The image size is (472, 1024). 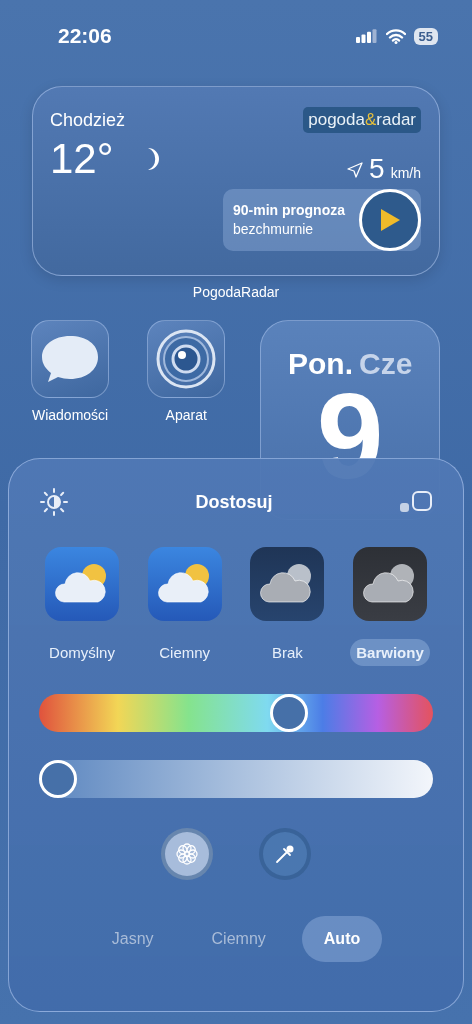 What do you see at coordinates (132, 939) in the screenshot?
I see `mode-tab: Jasny` at bounding box center [132, 939].